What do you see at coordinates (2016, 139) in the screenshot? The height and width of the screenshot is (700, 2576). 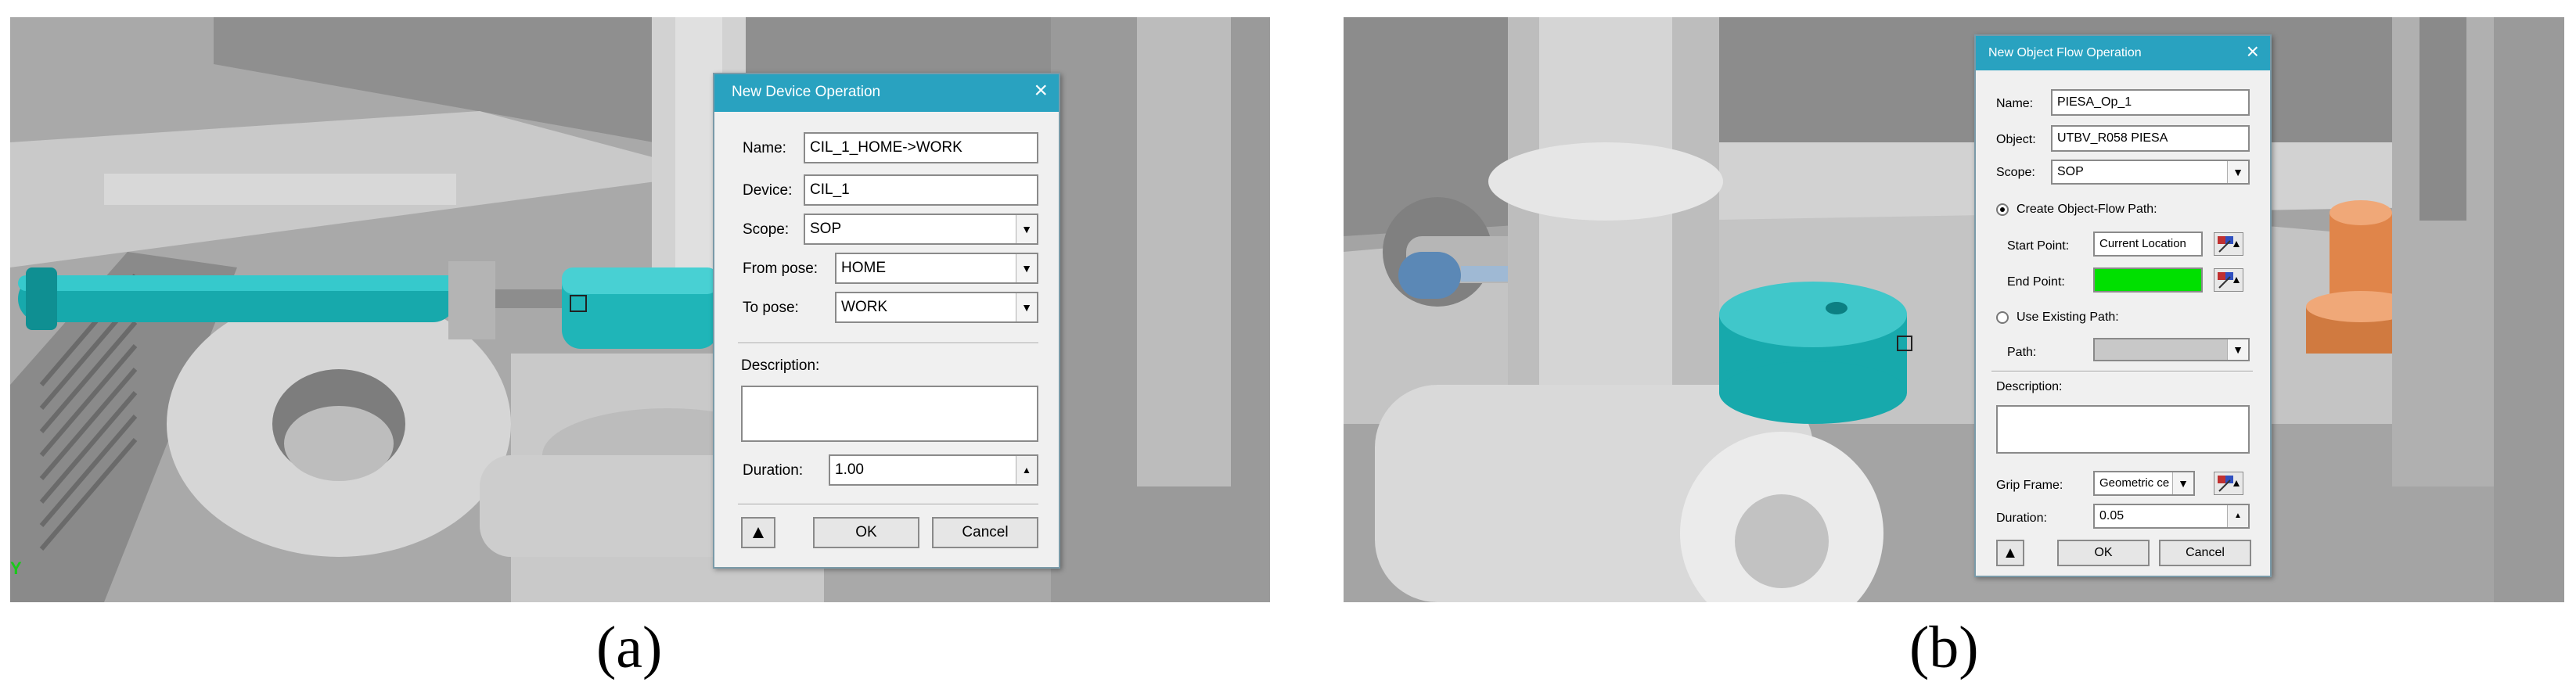 I see `object-label: Object:` at bounding box center [2016, 139].